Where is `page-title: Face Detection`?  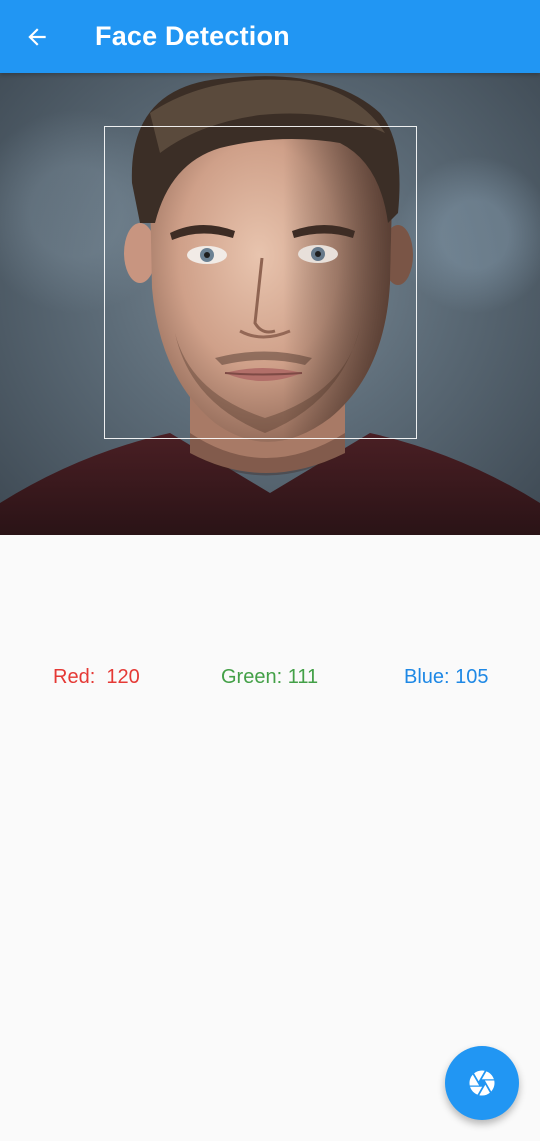
page-title: Face Detection is located at coordinates (192, 36).